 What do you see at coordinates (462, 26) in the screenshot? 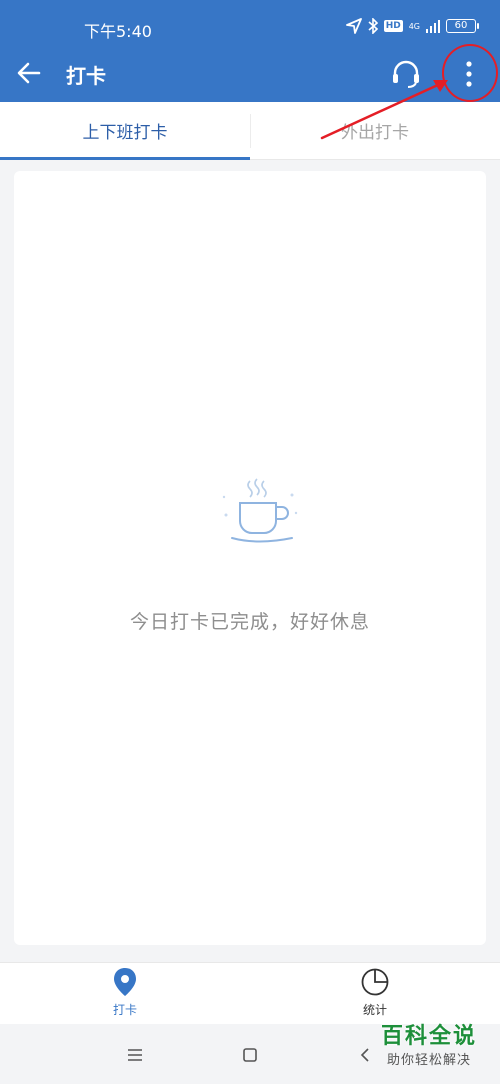
I see `battery-indicator: 60` at bounding box center [462, 26].